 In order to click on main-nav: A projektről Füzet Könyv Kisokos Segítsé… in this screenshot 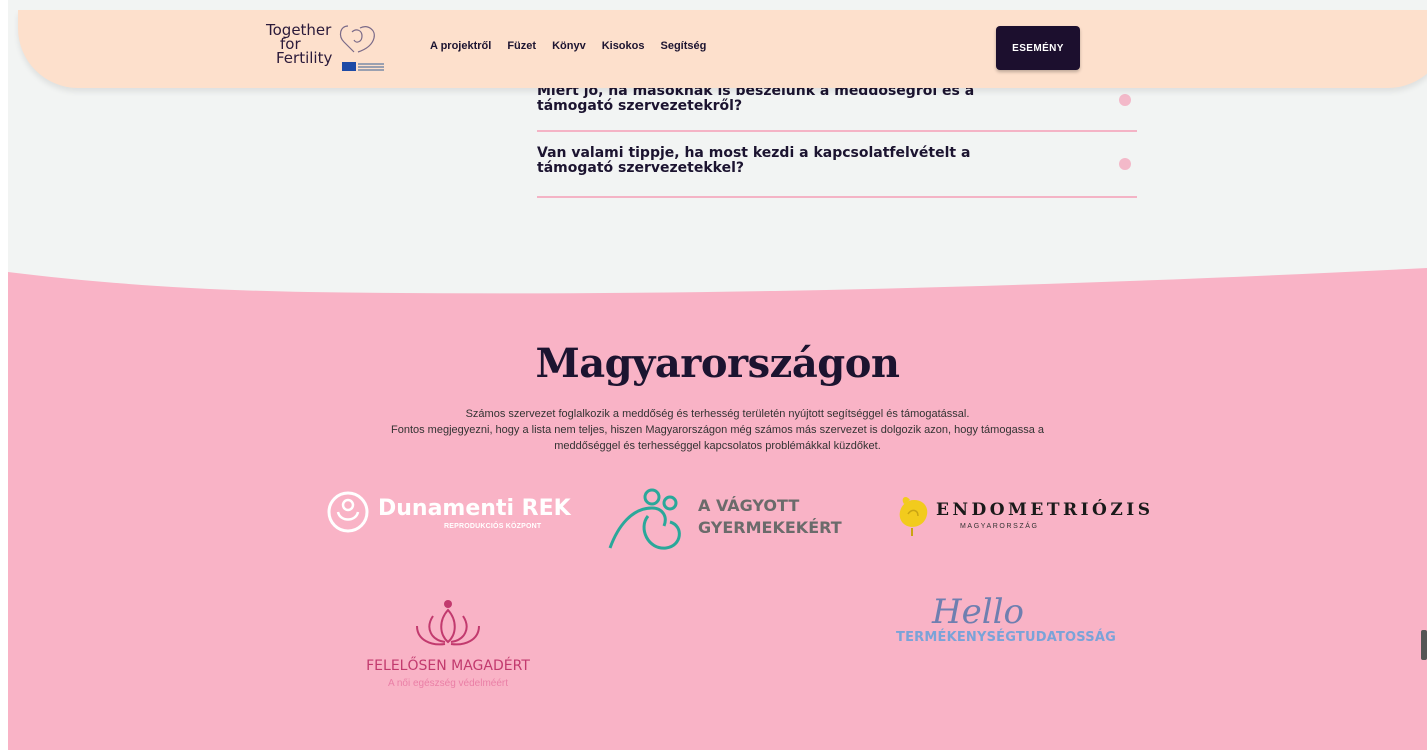, I will do `click(568, 46)`.